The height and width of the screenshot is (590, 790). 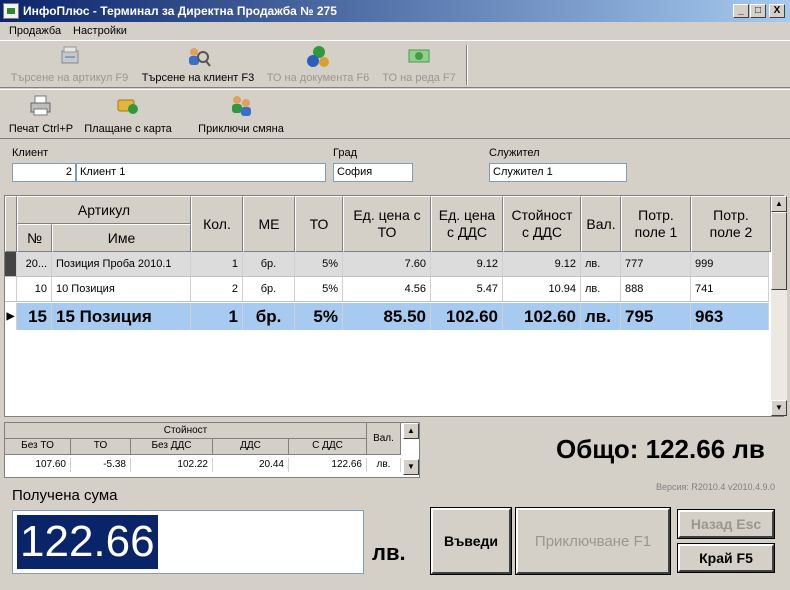 I want to click on scroll-up-icon: ▲, so click(x=779, y=204).